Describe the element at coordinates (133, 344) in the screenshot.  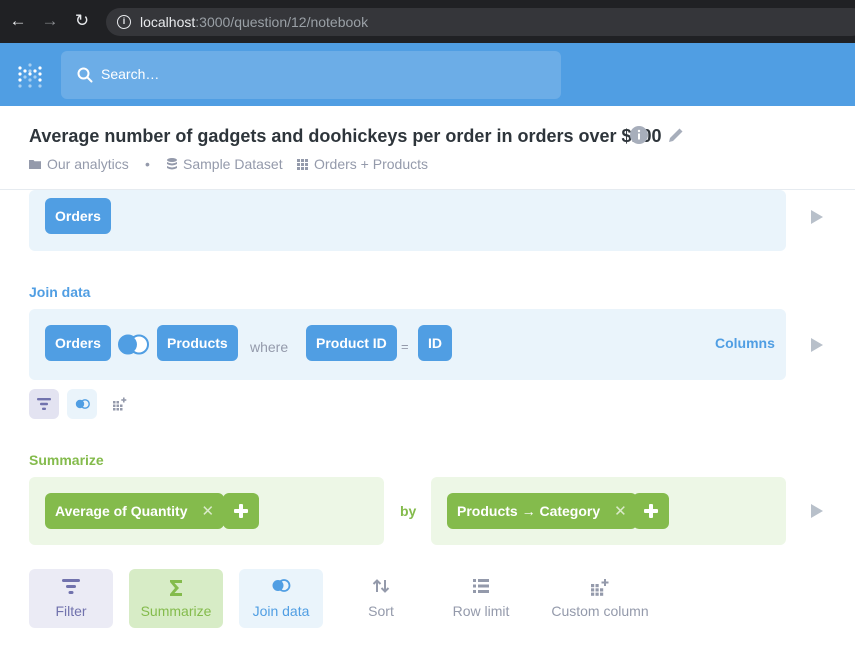
I see `join-type-icon` at that location.